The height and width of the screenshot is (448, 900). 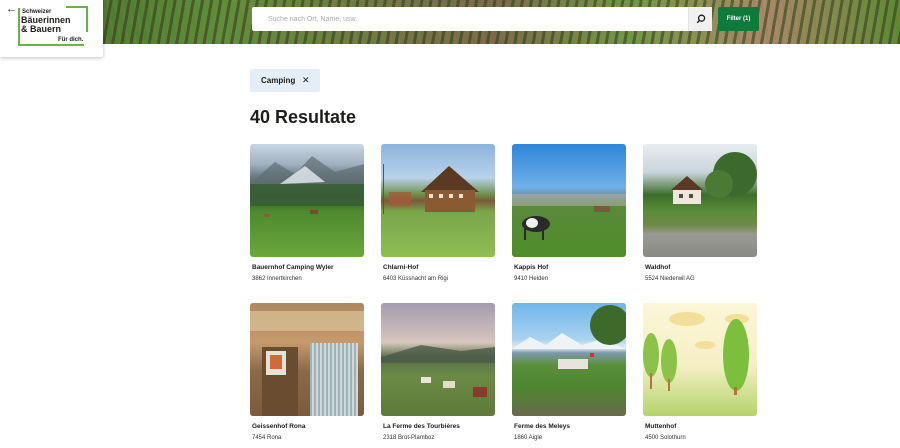 What do you see at coordinates (303, 117) in the screenshot?
I see `results-title: 40 Resultate` at bounding box center [303, 117].